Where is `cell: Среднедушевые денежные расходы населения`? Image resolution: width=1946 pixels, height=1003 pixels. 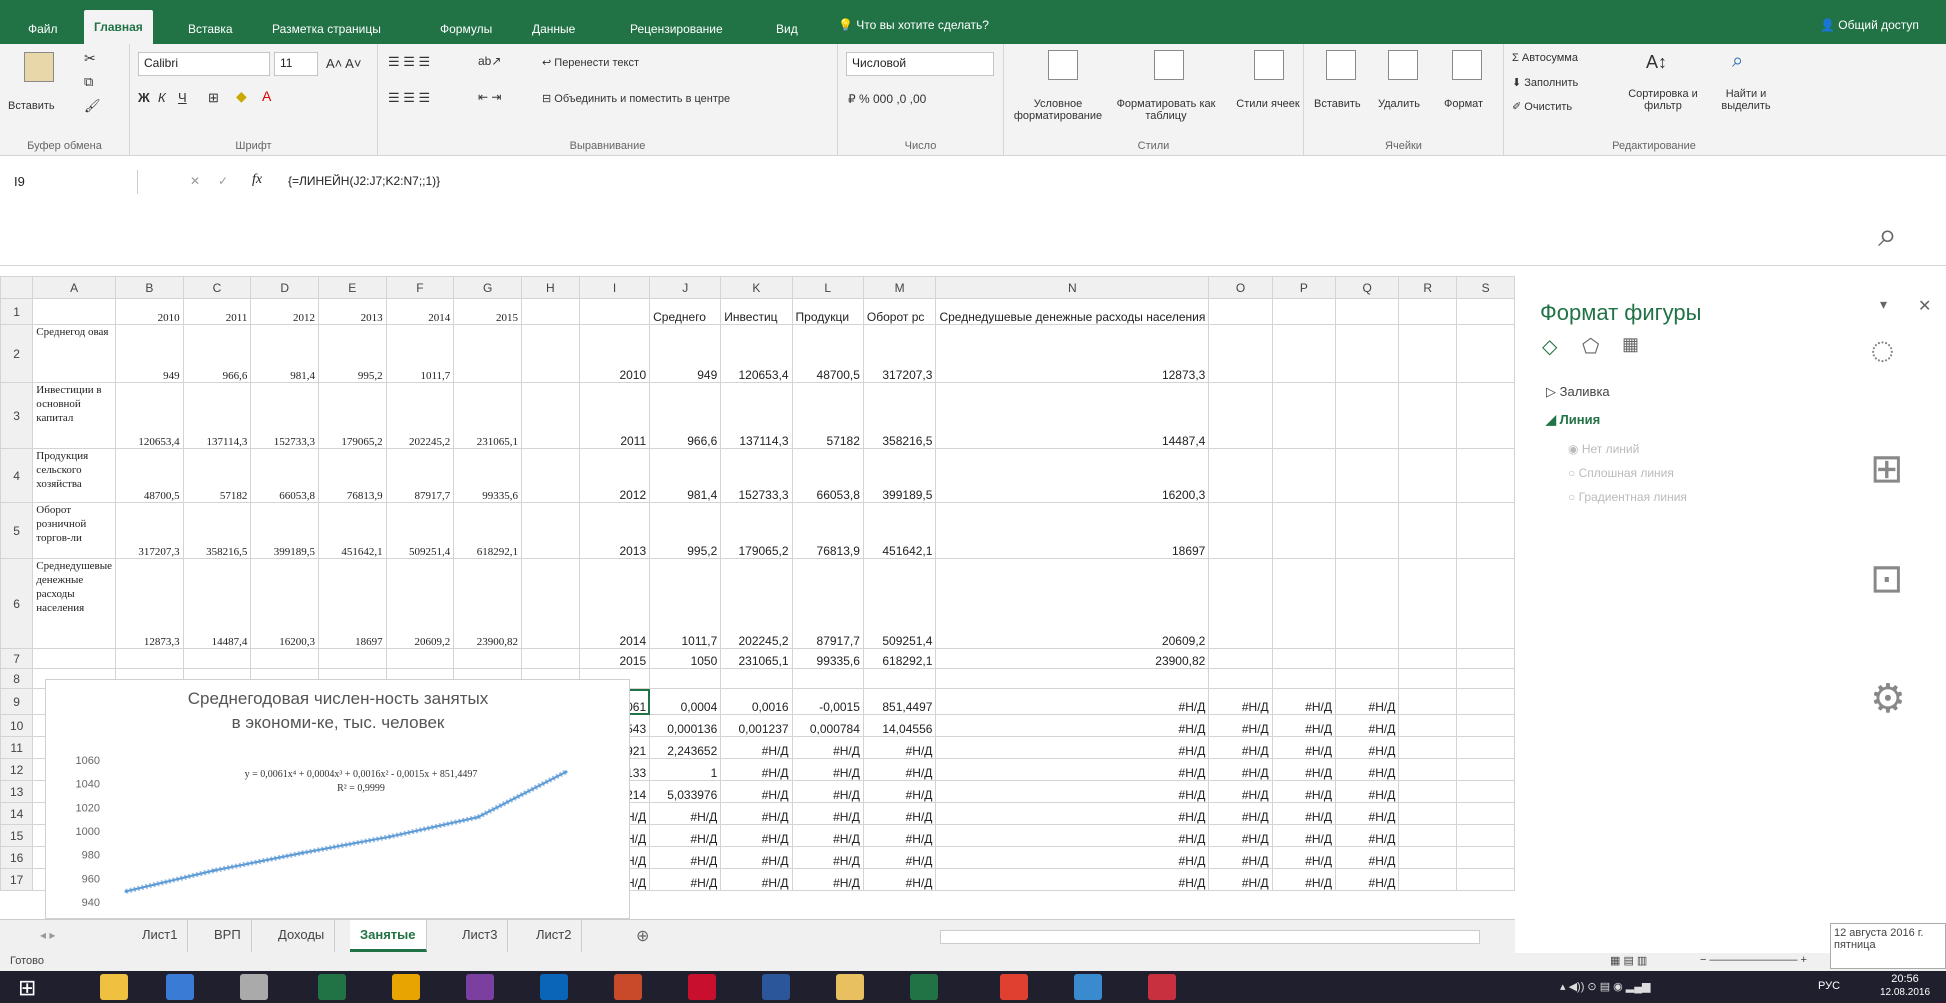 cell: Среднедушевые денежные расходы населения is located at coordinates (74, 603).